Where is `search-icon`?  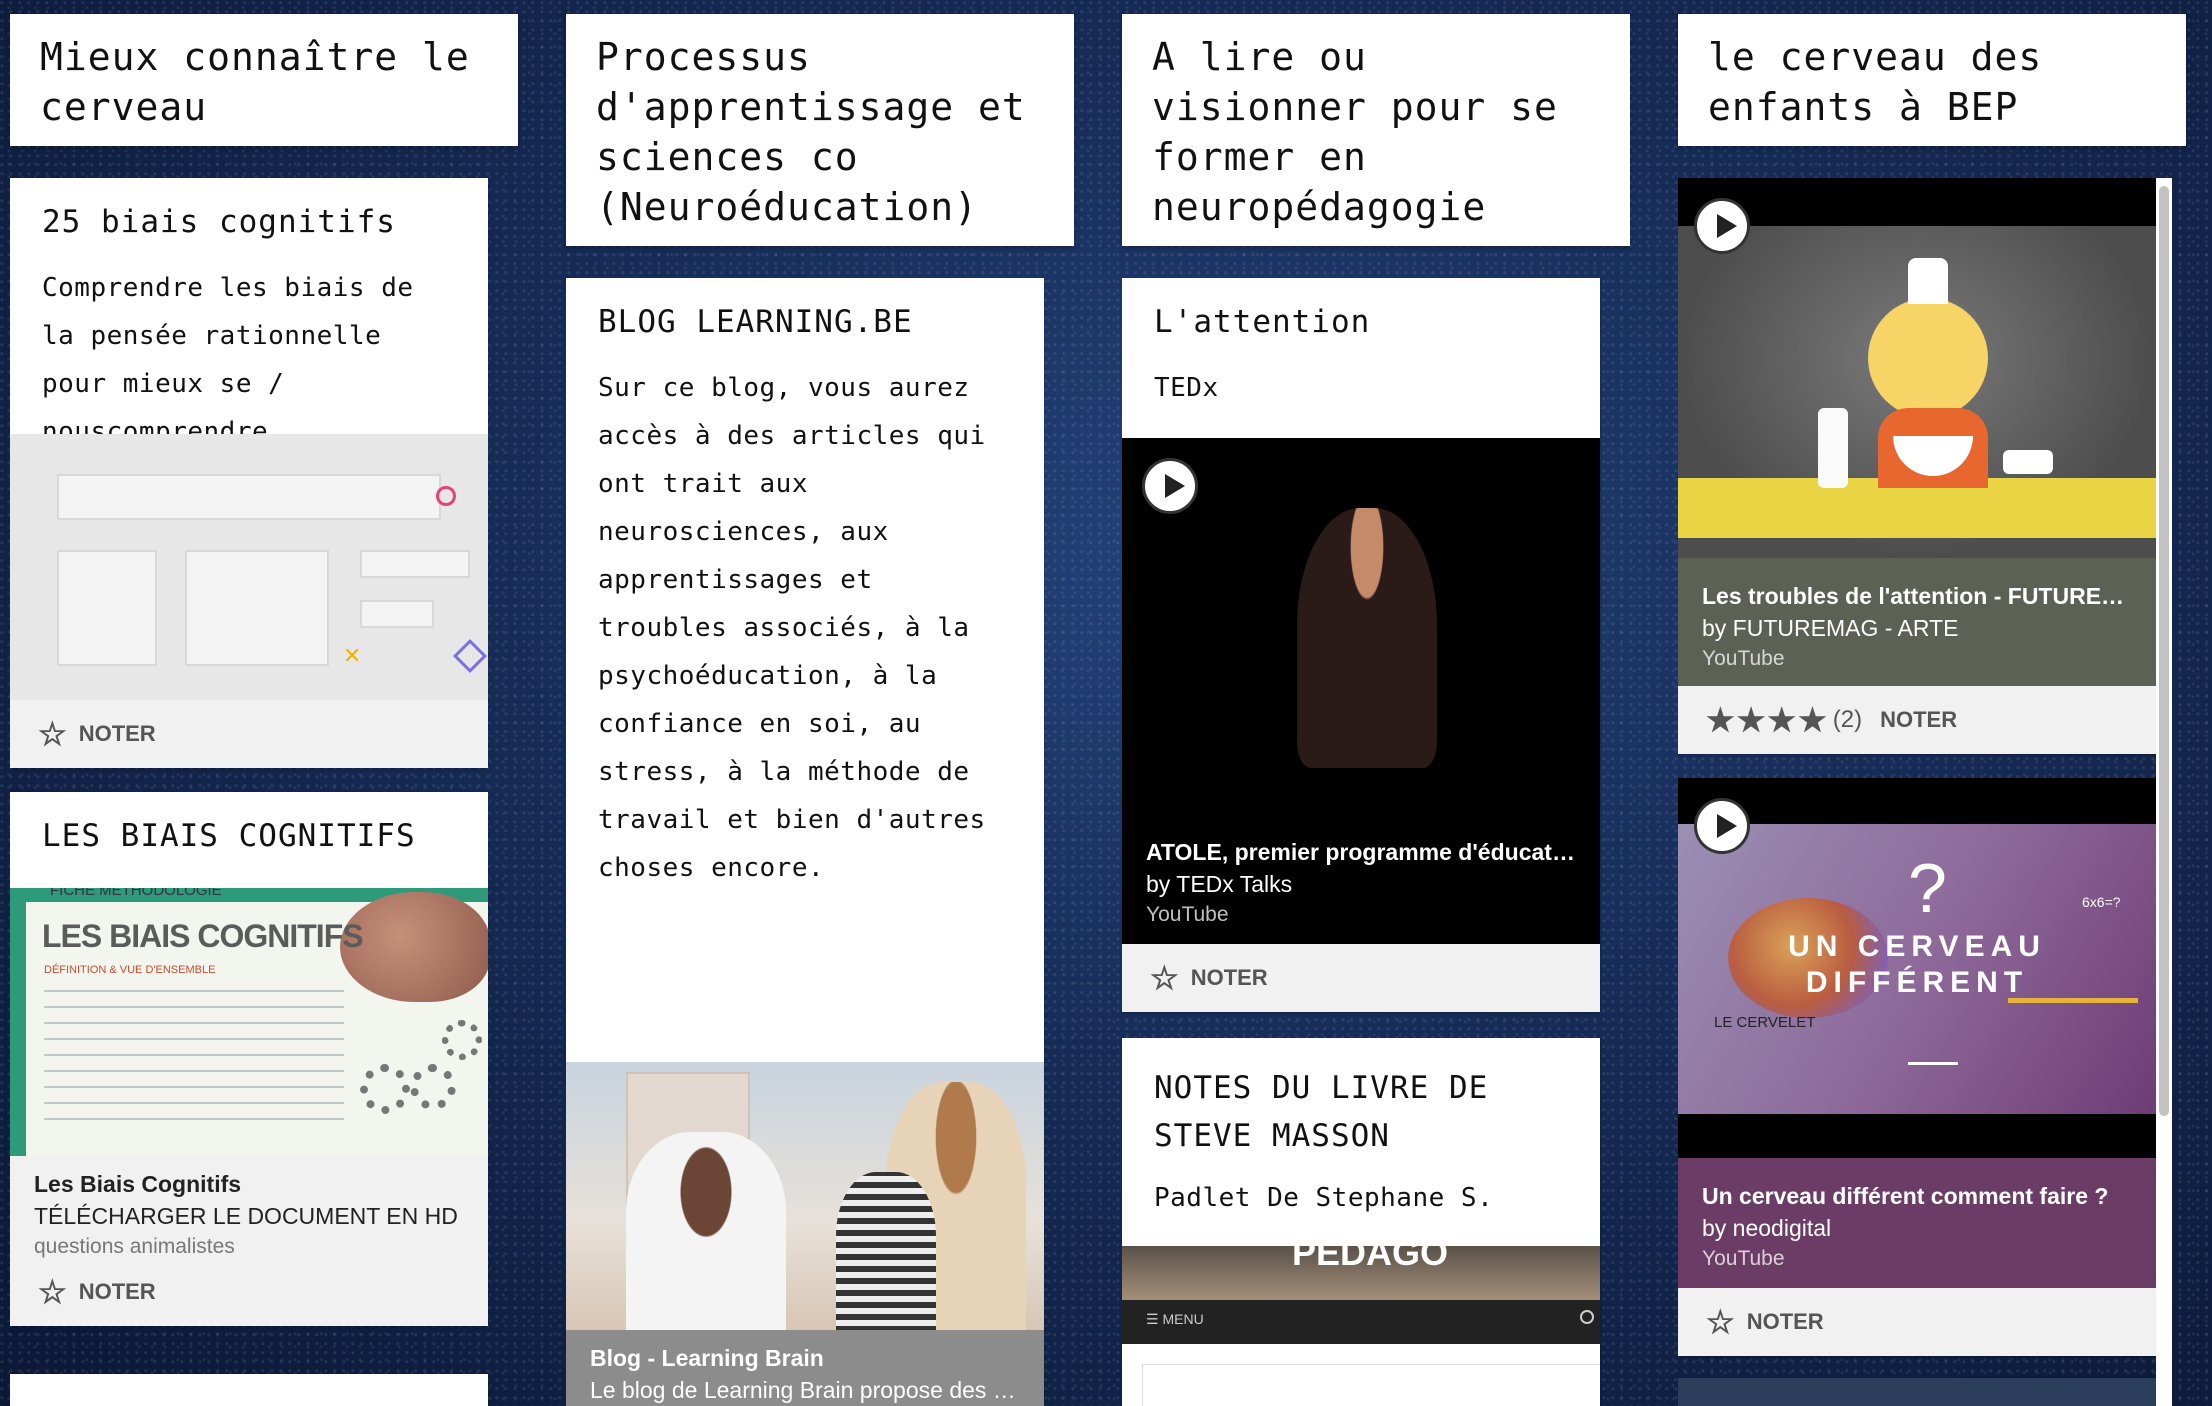
search-icon is located at coordinates (1587, 1317).